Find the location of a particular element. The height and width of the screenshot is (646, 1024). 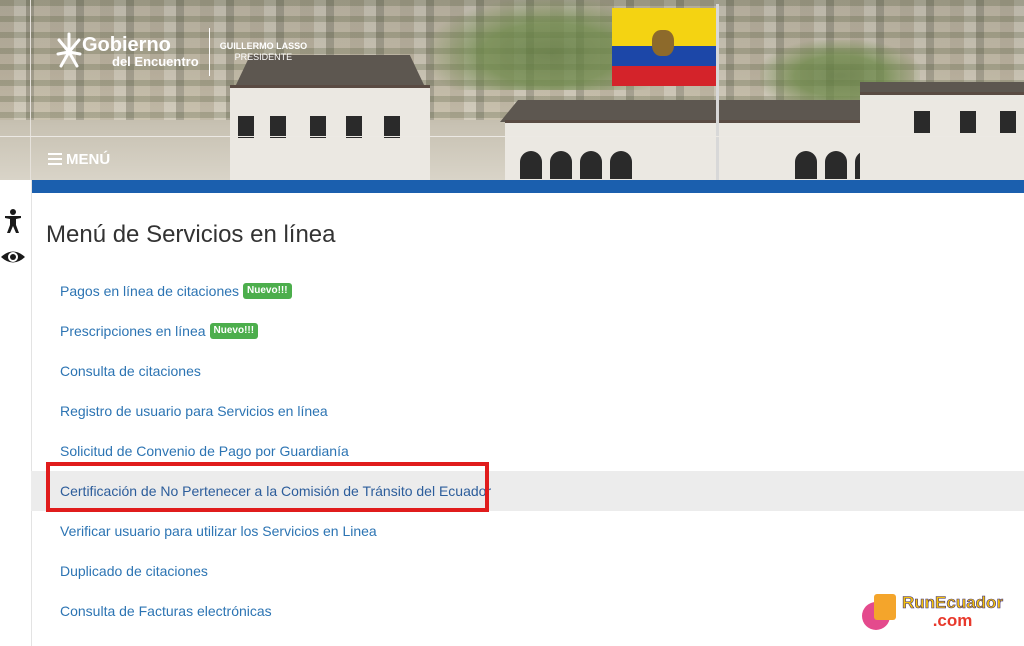

menu-button: MENÚ is located at coordinates (79, 159).